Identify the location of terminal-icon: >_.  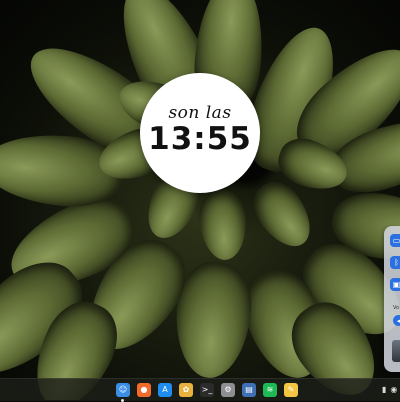
(207, 389).